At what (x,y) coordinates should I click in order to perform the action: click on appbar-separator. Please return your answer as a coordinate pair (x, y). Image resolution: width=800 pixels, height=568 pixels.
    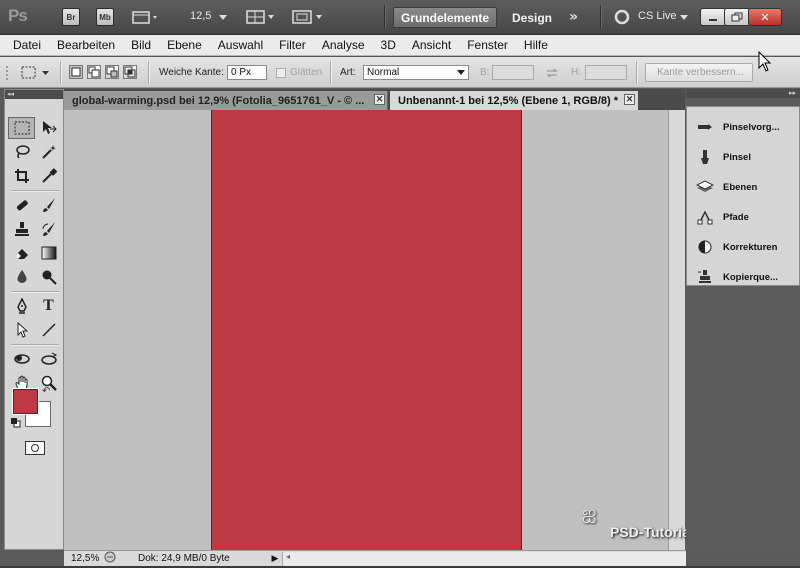
    Looking at the image, I should click on (384, 17).